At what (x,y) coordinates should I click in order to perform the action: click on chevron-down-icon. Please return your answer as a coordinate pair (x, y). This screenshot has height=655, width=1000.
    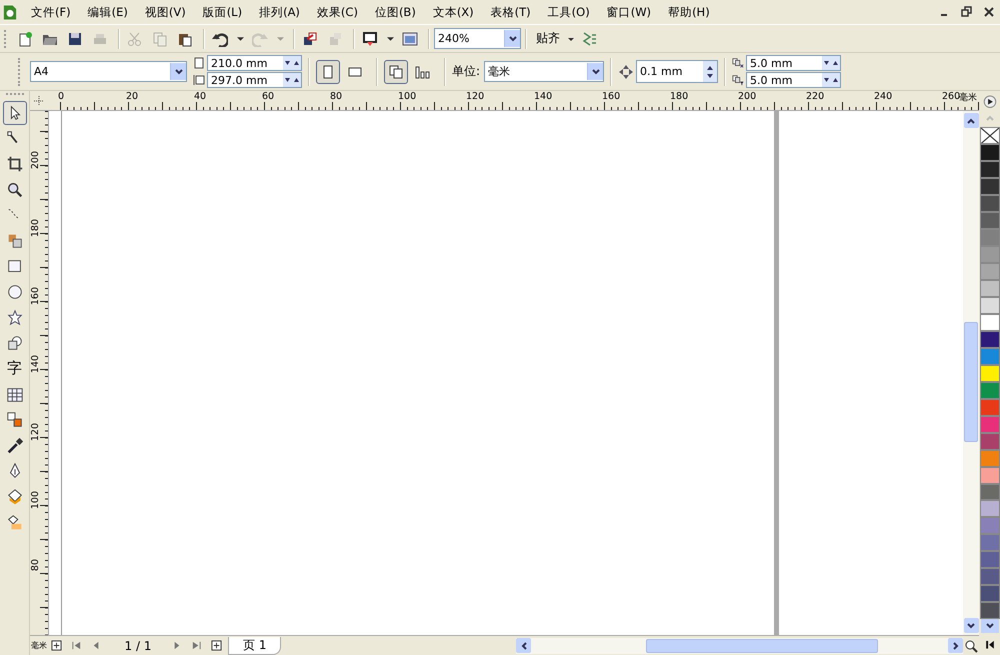
    Looking at the image, I should click on (971, 625).